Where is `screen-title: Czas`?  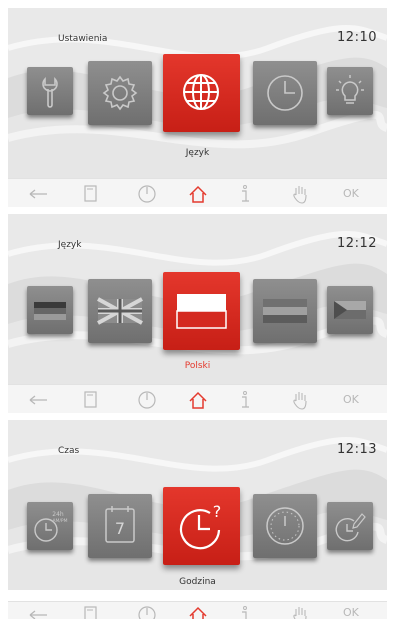
screen-title: Czas is located at coordinates (69, 451).